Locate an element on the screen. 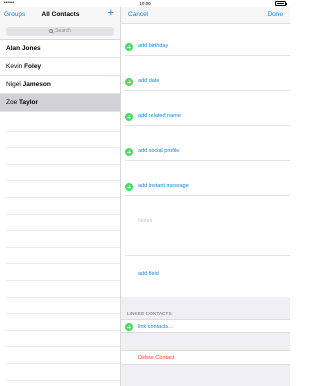 This screenshot has height=386, width=320. search-icon is located at coordinates (51, 30).